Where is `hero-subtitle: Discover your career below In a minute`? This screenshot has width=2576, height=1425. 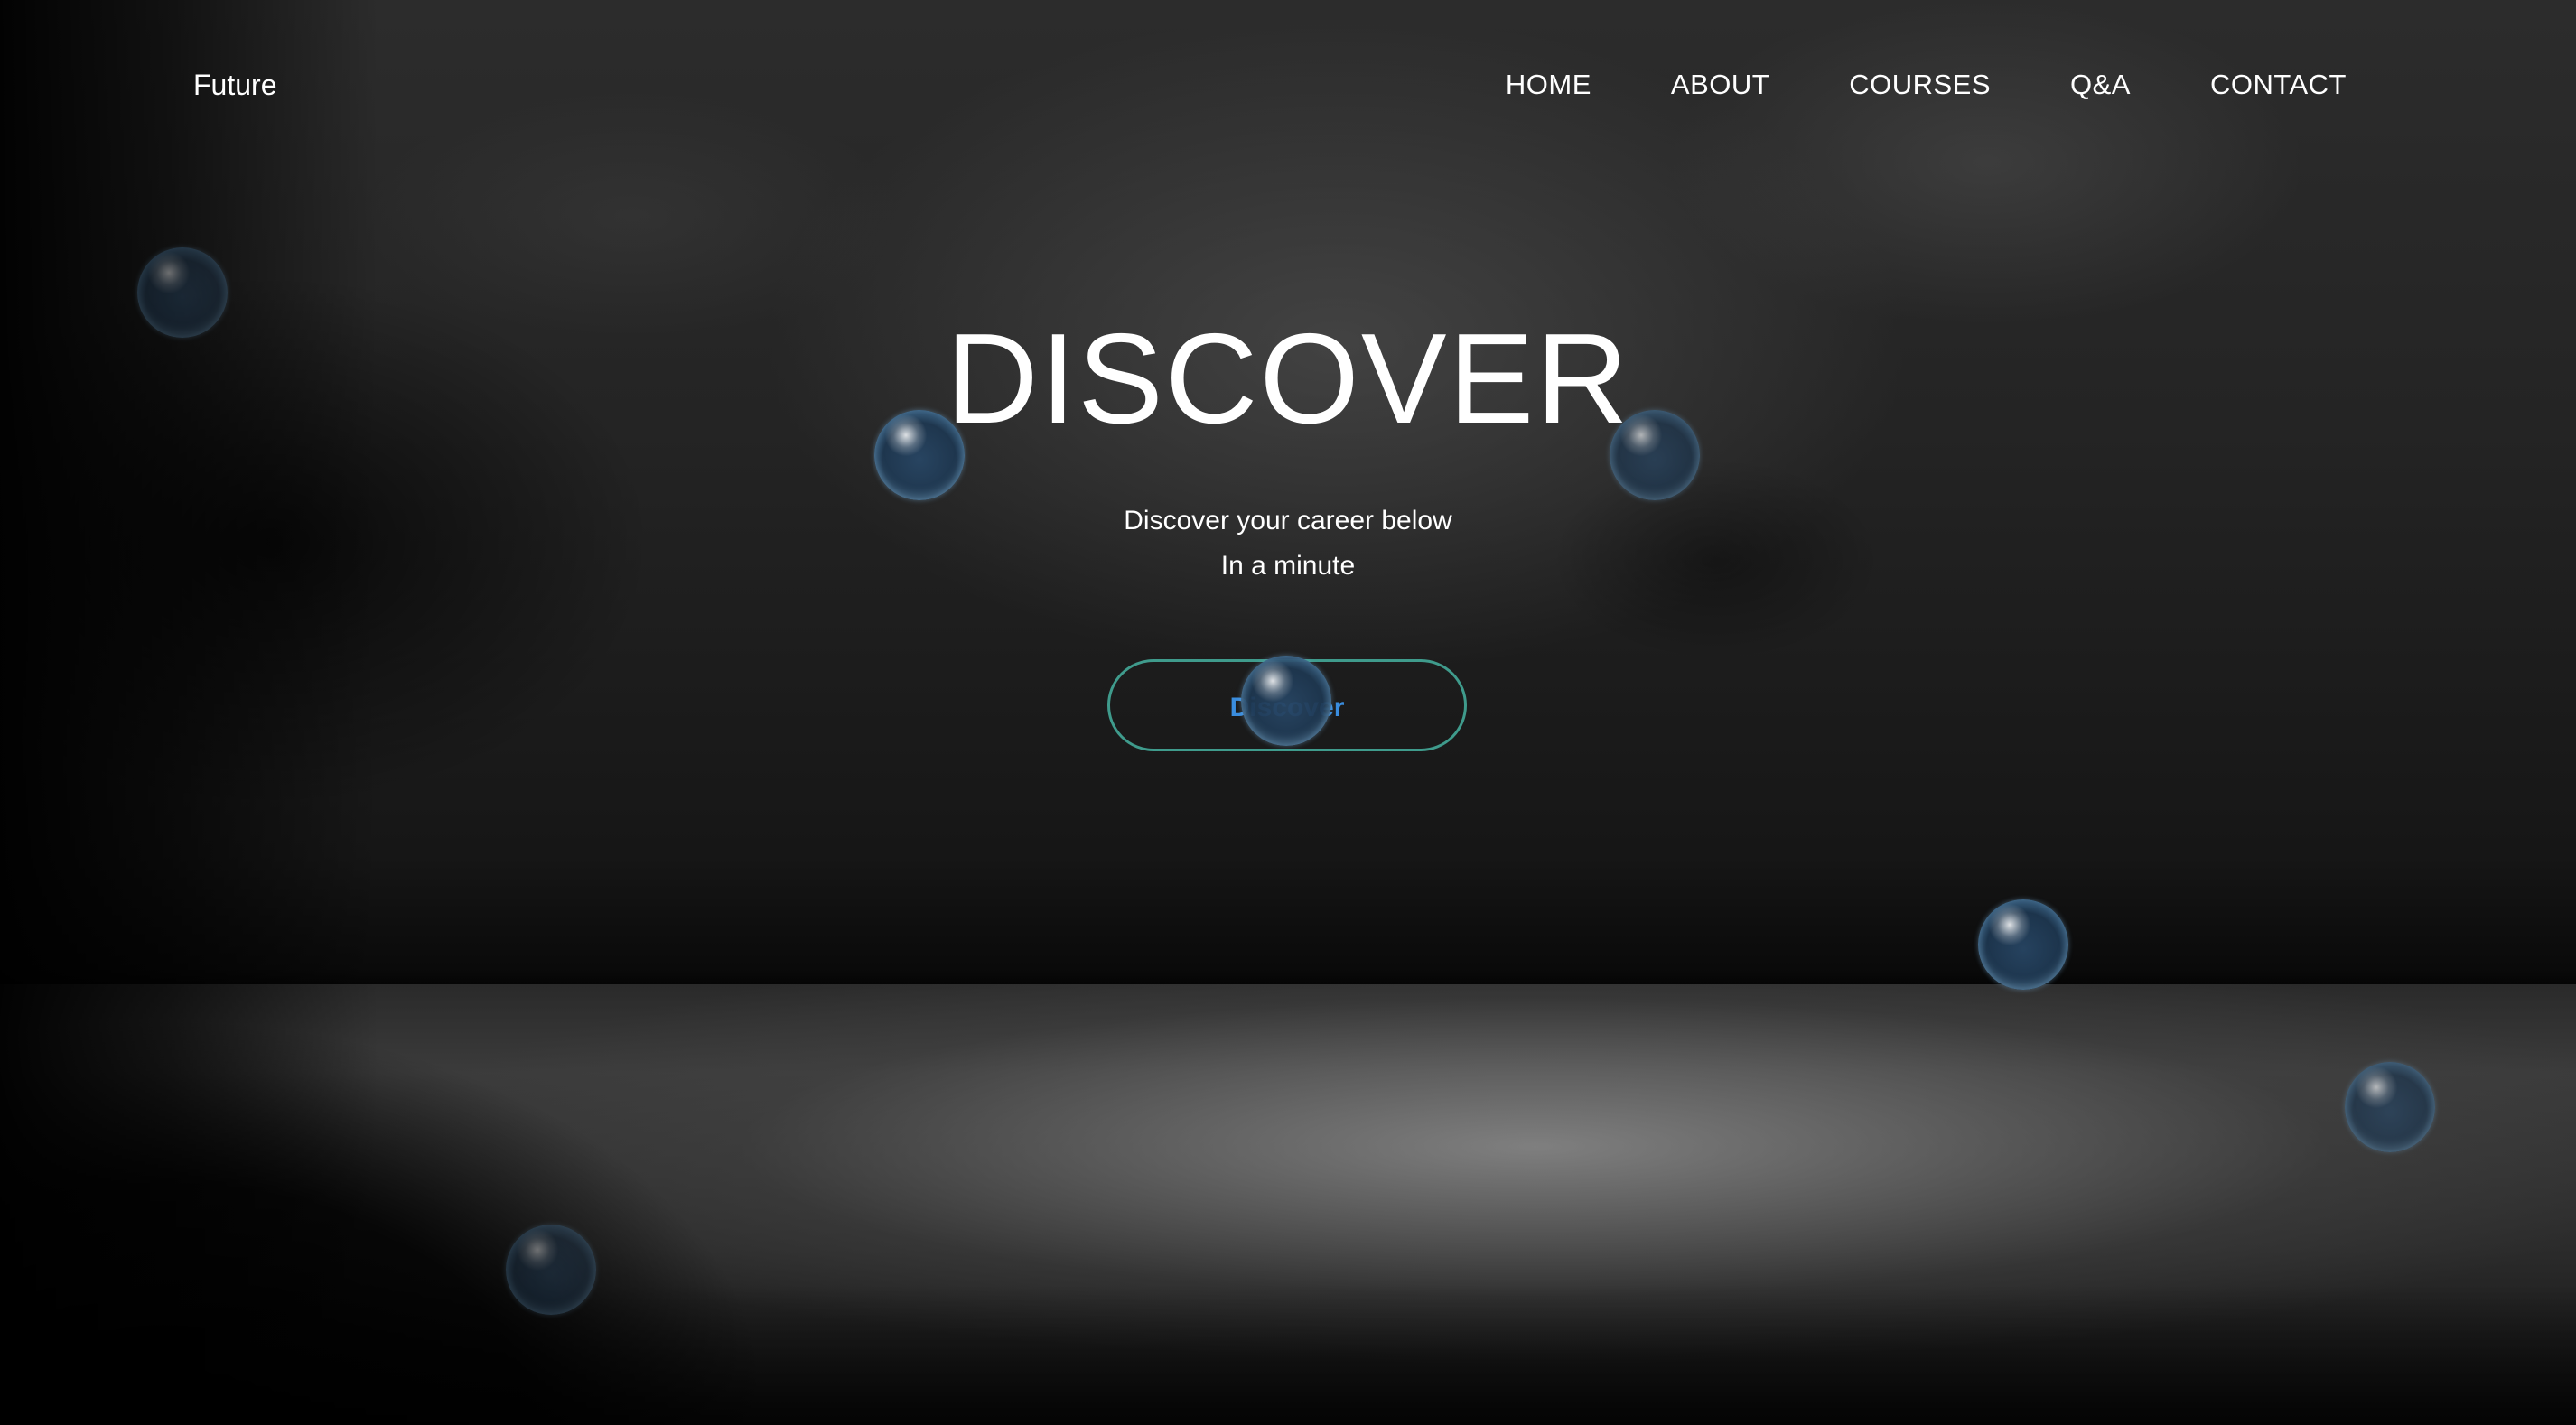
hero-subtitle: Discover your career below In a minute is located at coordinates (1288, 543).